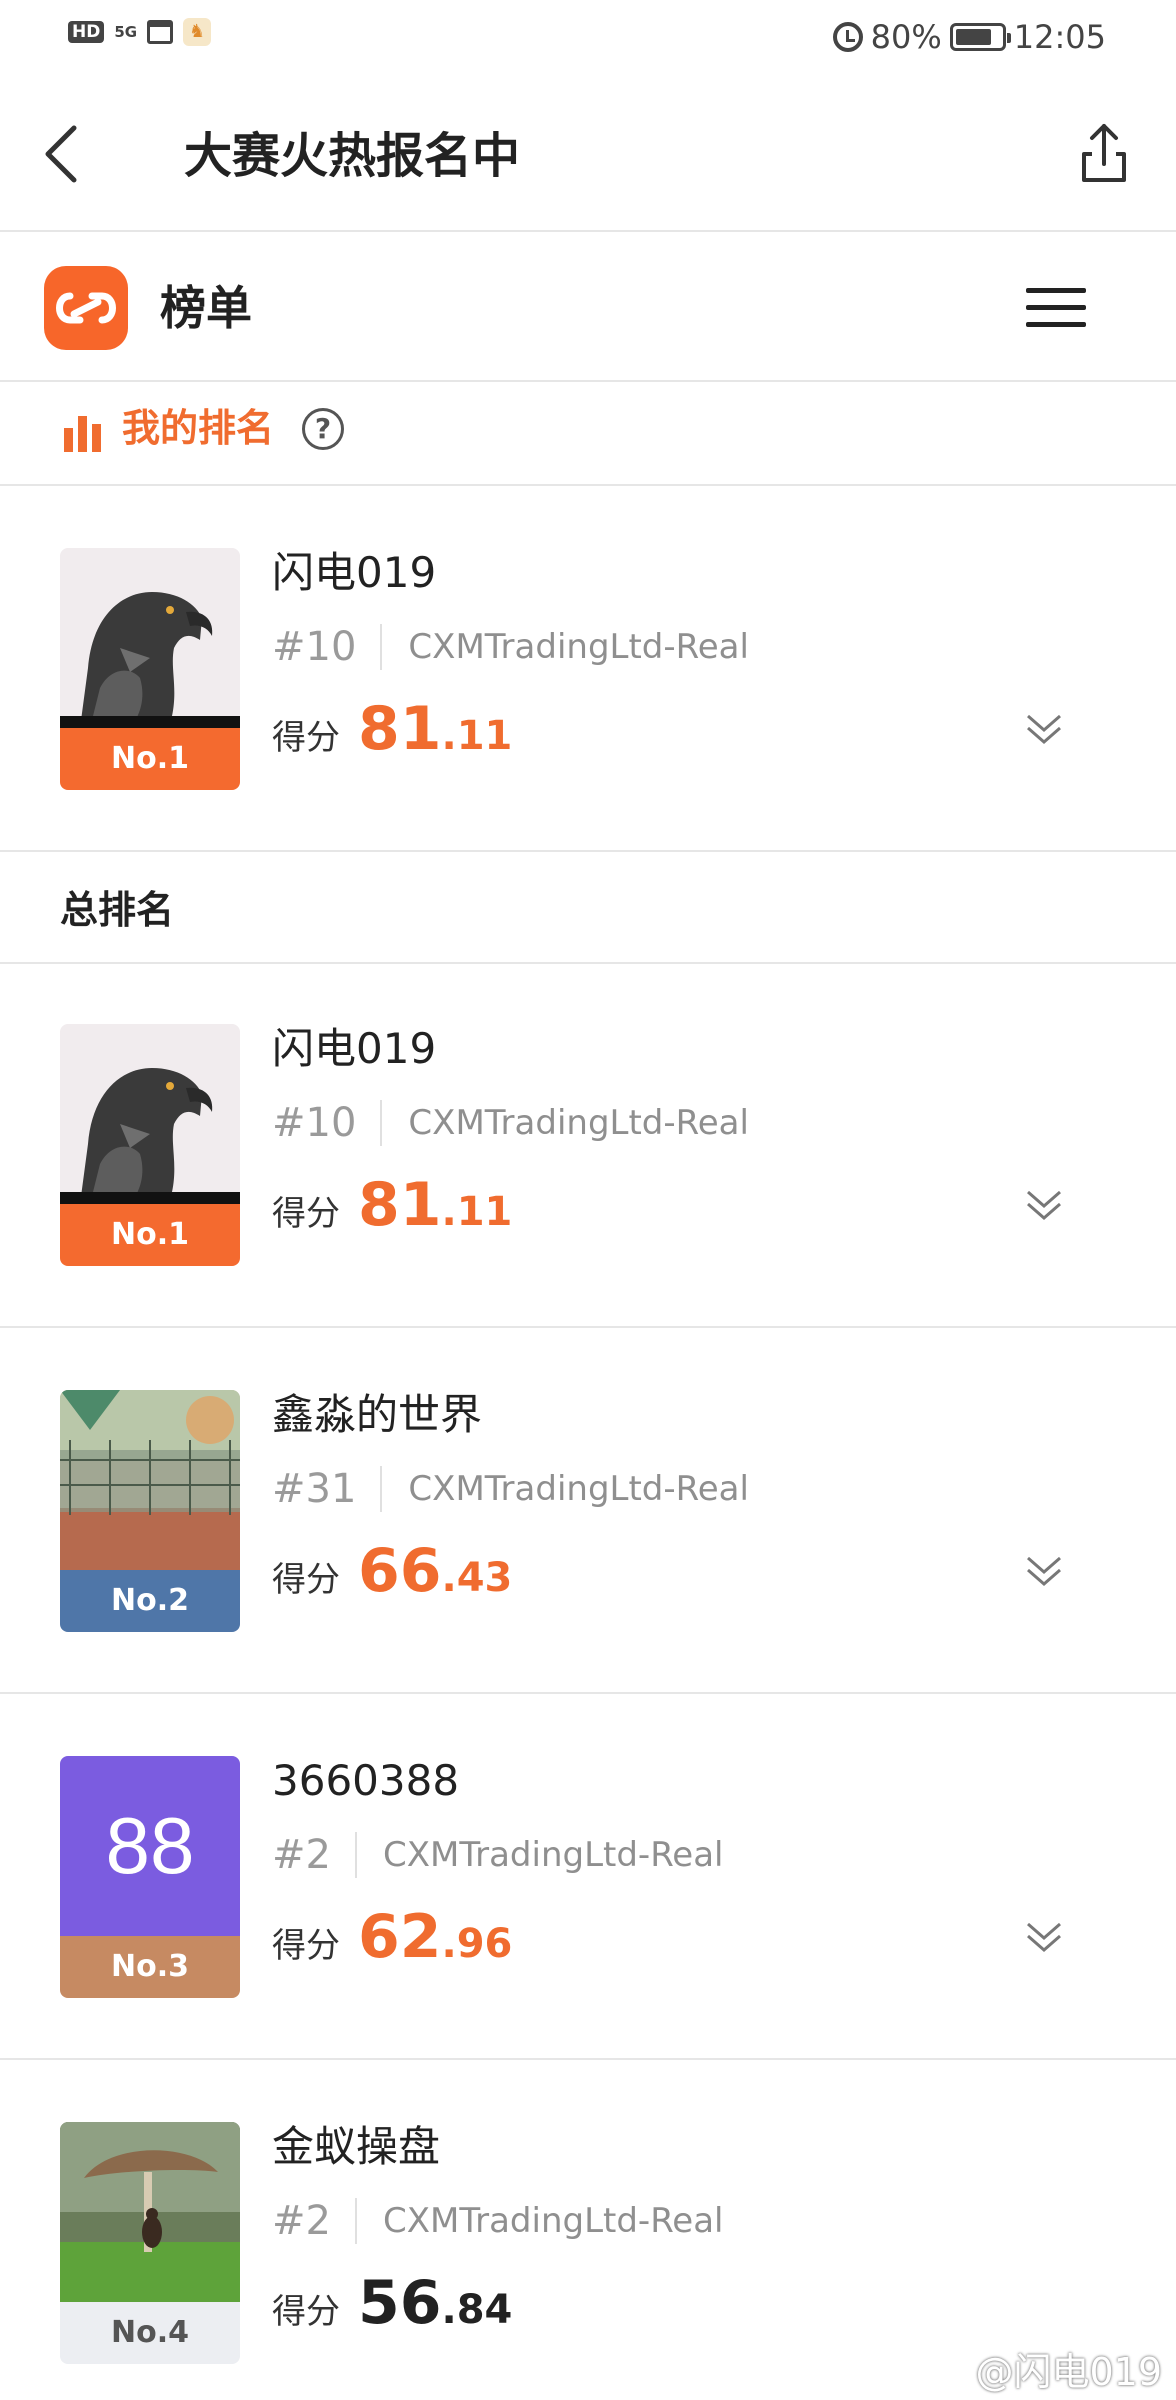 Image resolution: width=1176 pixels, height=2400 pixels. Describe the element at coordinates (198, 428) in the screenshot. I see `my-rank-label: 我的排名` at that location.